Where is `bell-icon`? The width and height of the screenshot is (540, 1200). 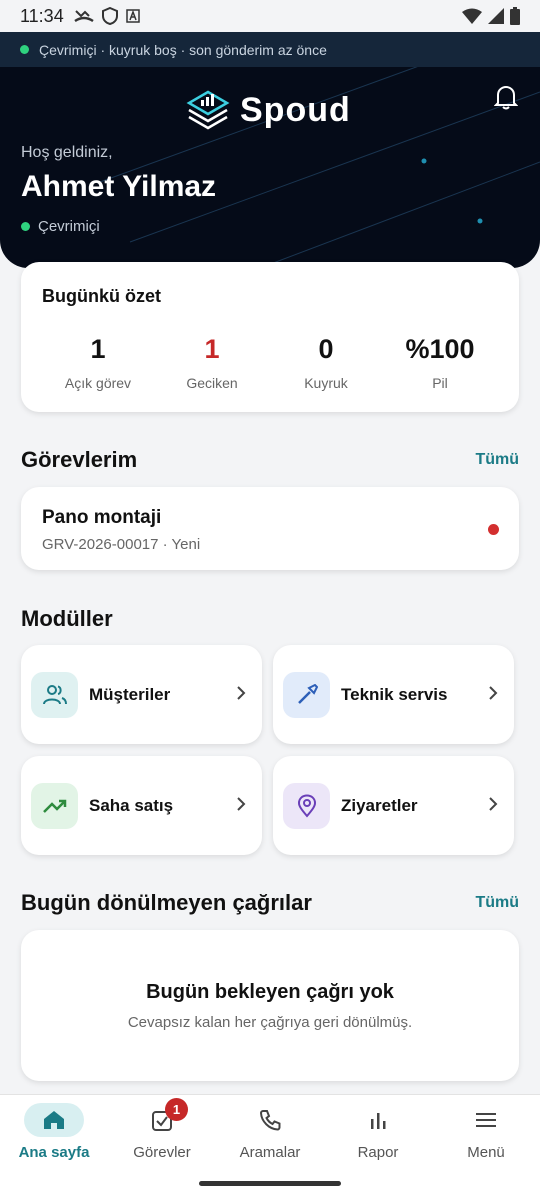
bell-icon is located at coordinates (506, 97).